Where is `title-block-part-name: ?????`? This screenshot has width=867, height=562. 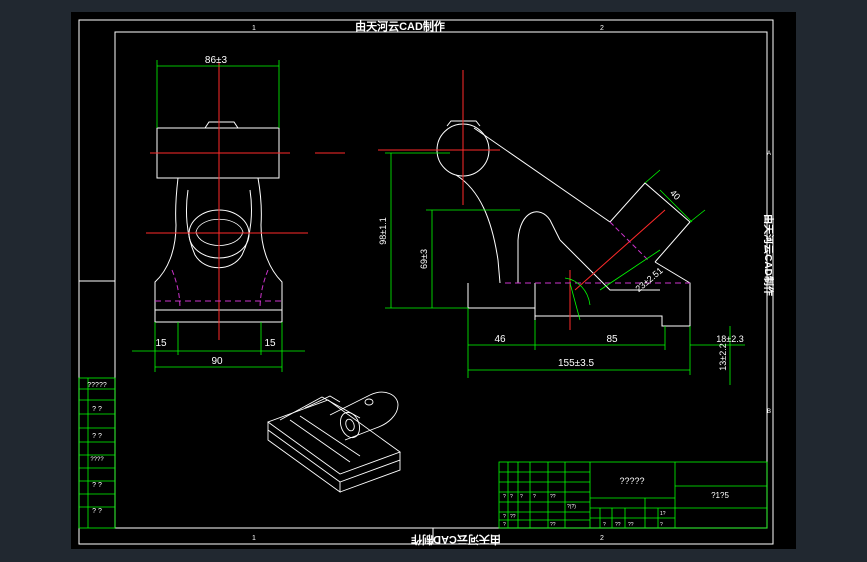
title-block-part-name: ????? is located at coordinates (631, 481).